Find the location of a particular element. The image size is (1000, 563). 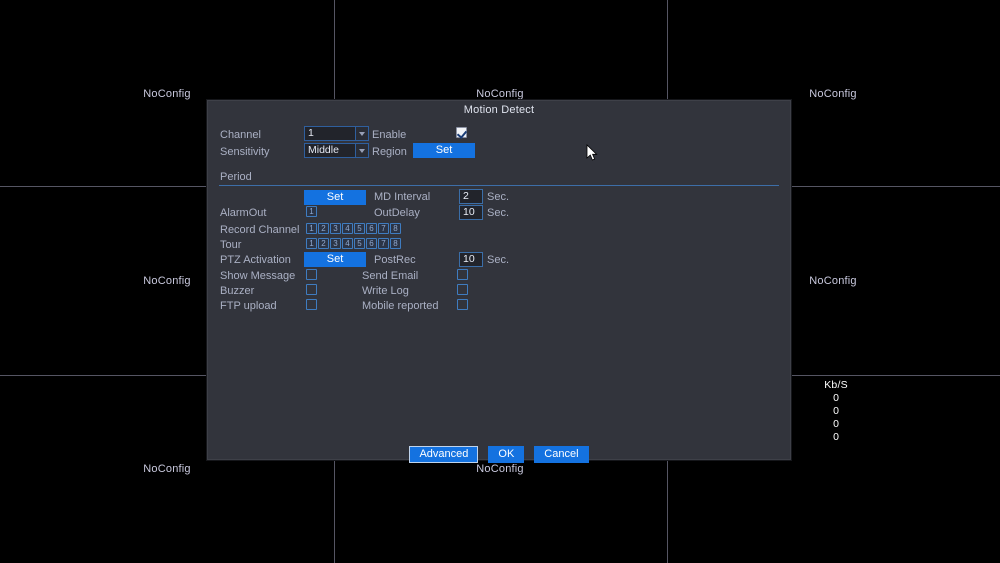

post-rec-input: 10 is located at coordinates (471, 259).